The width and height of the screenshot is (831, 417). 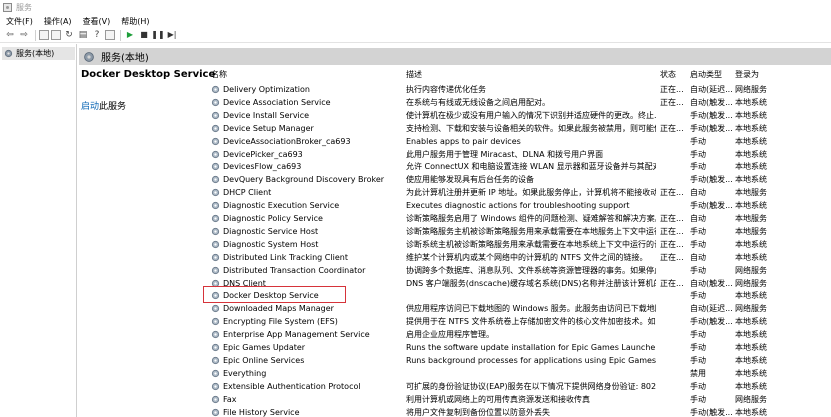 I want to click on help-icon: ?, so click(x=97, y=35).